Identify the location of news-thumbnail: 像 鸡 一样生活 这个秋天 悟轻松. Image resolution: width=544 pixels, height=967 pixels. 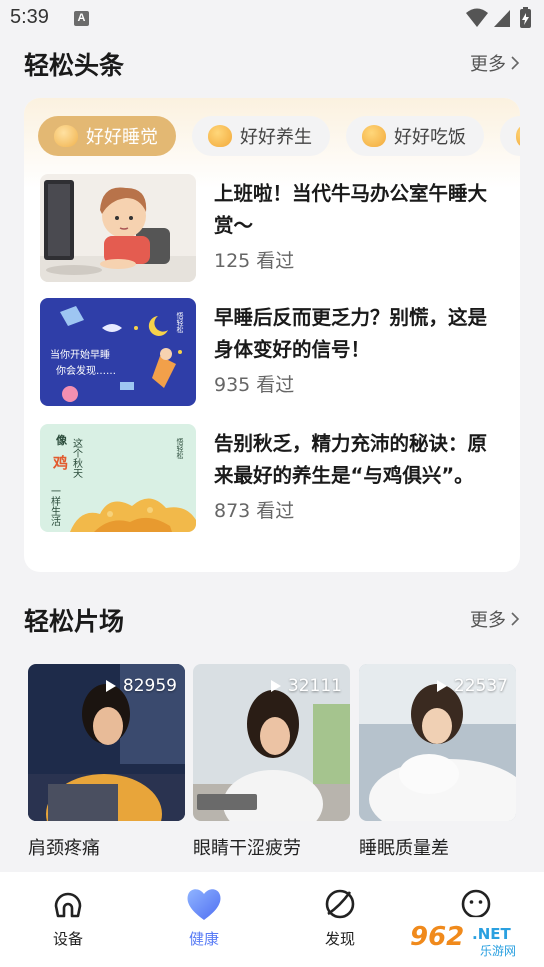
(118, 478).